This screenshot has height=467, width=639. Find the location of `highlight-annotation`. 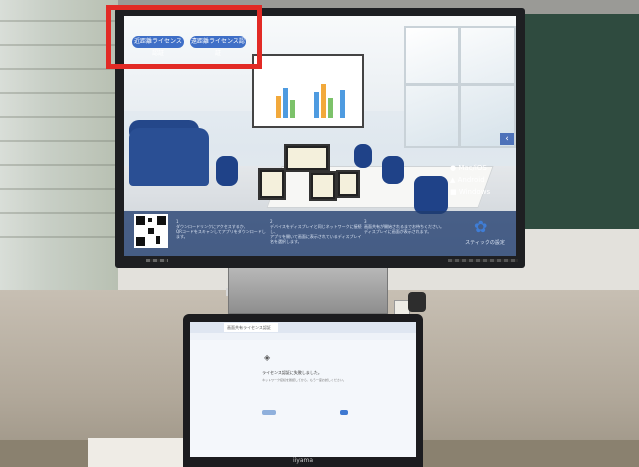

highlight-annotation is located at coordinates (184, 37).